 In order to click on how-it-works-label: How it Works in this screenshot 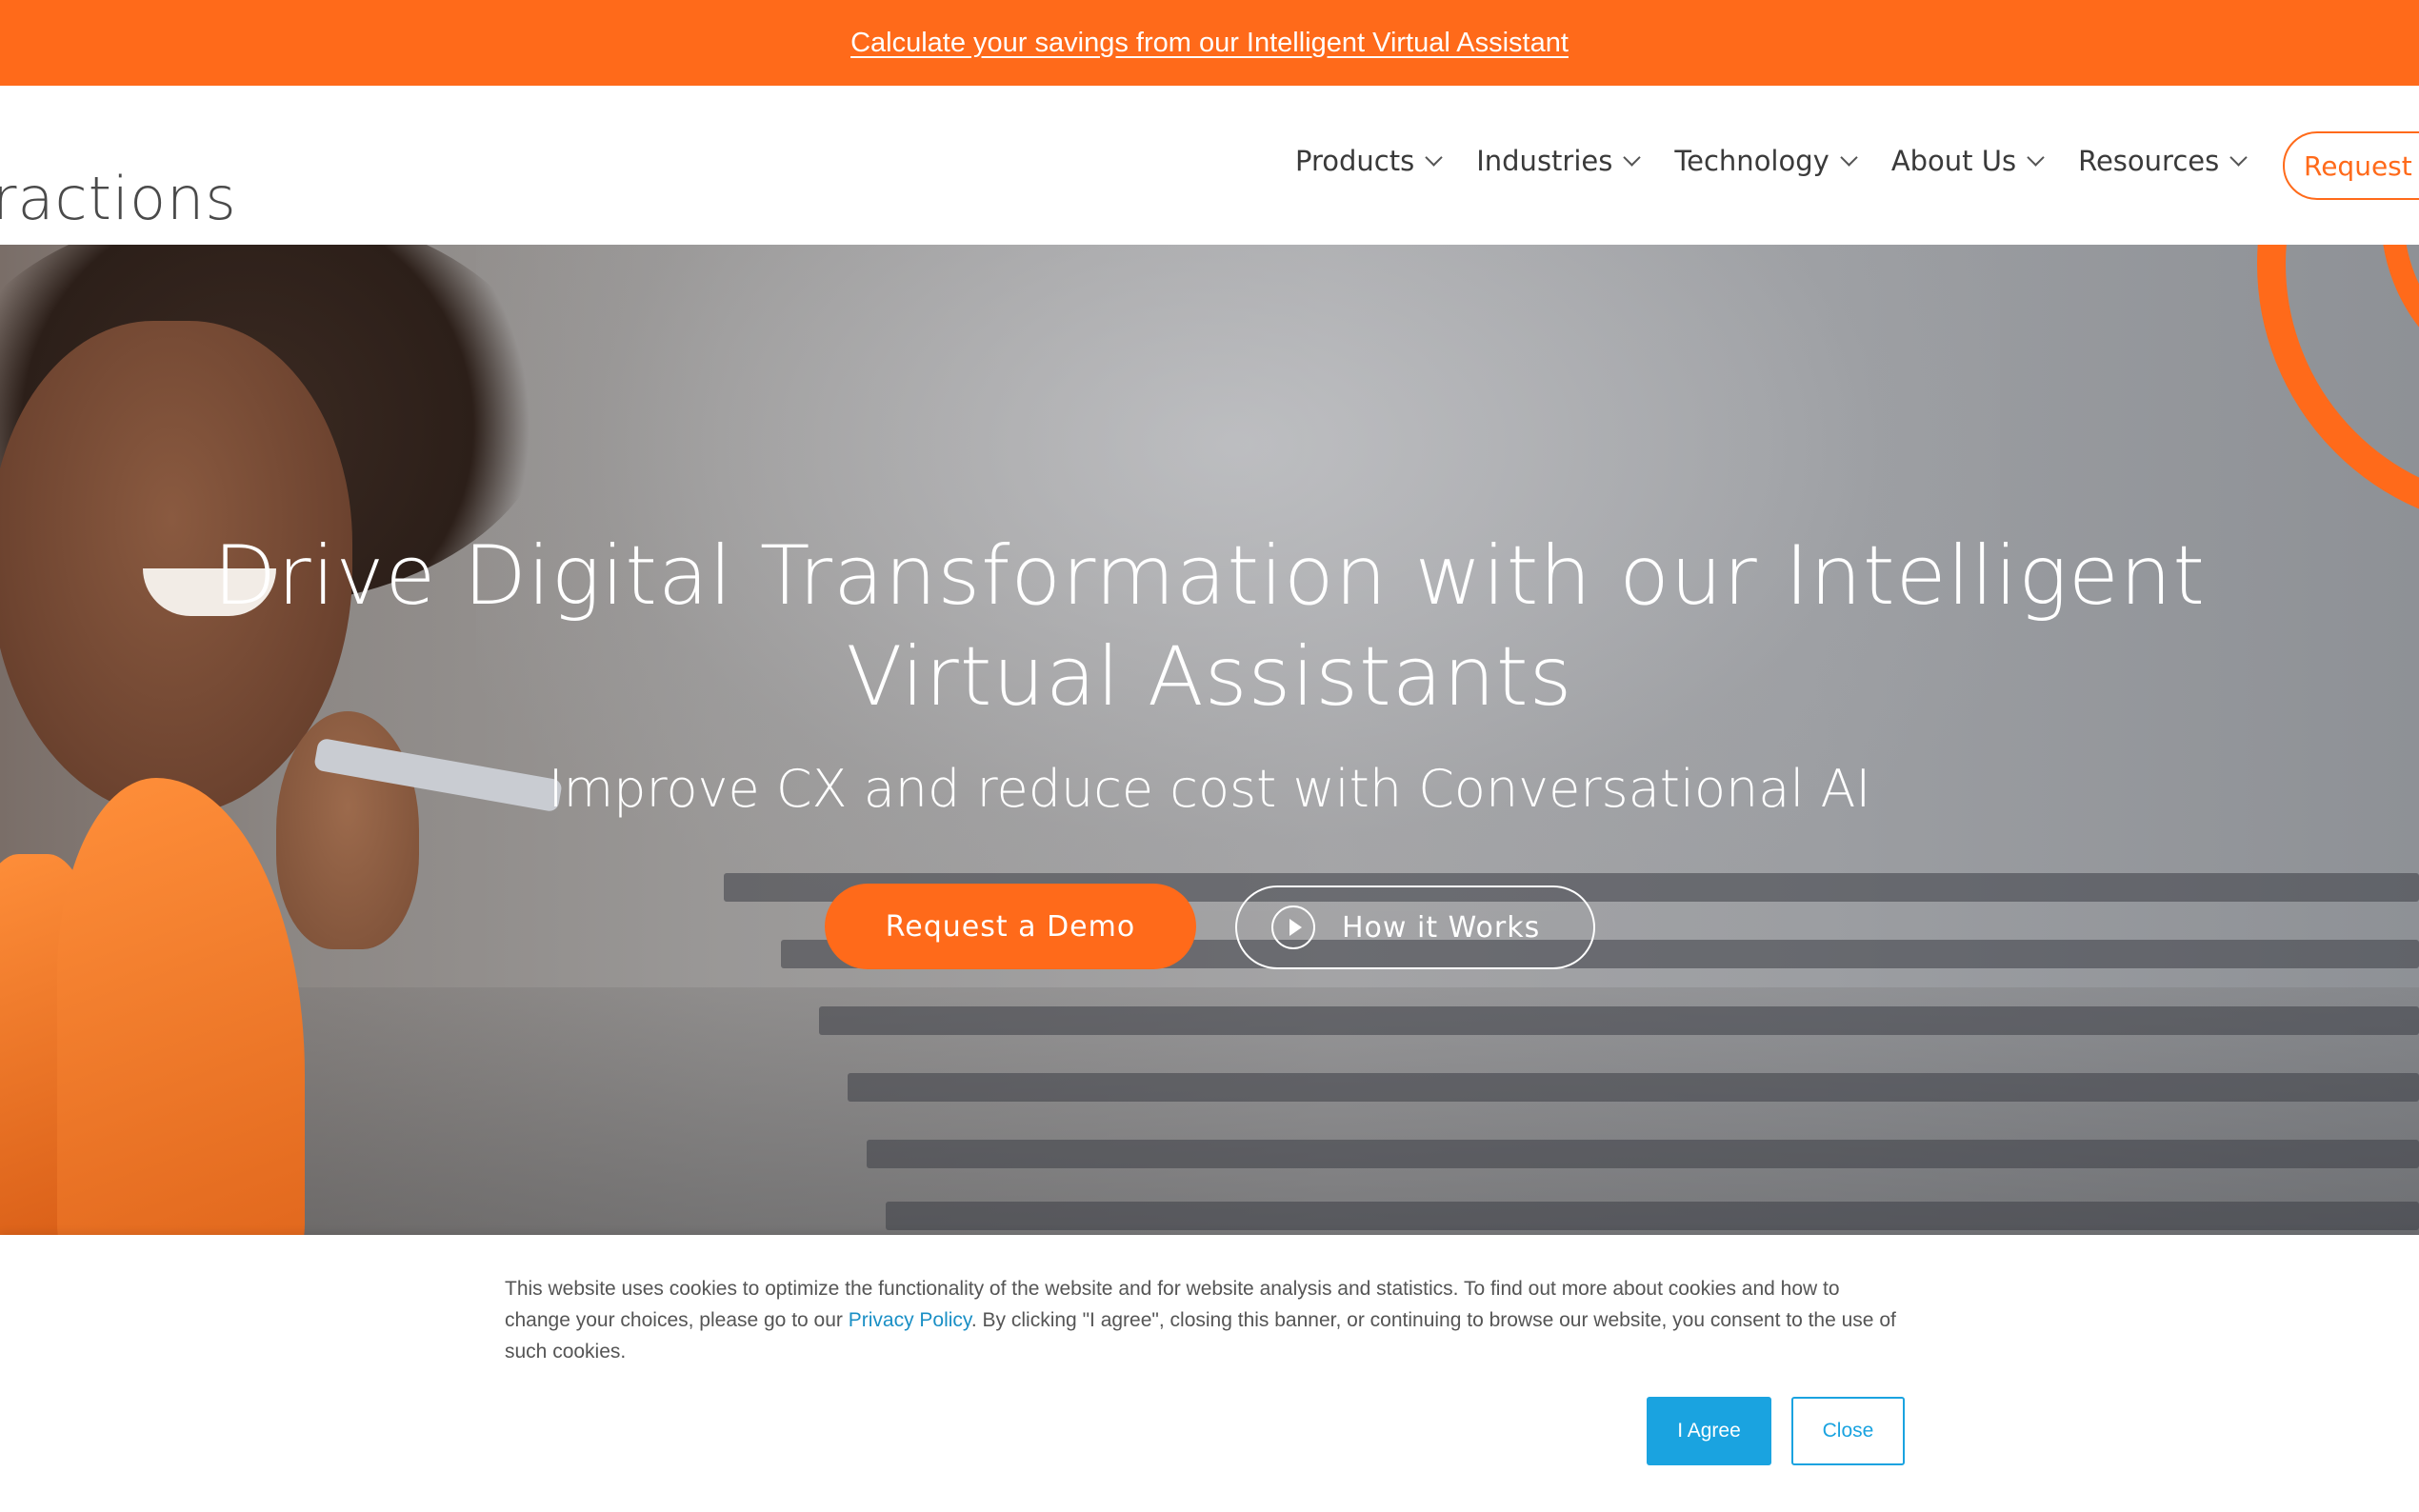, I will do `click(1441, 927)`.